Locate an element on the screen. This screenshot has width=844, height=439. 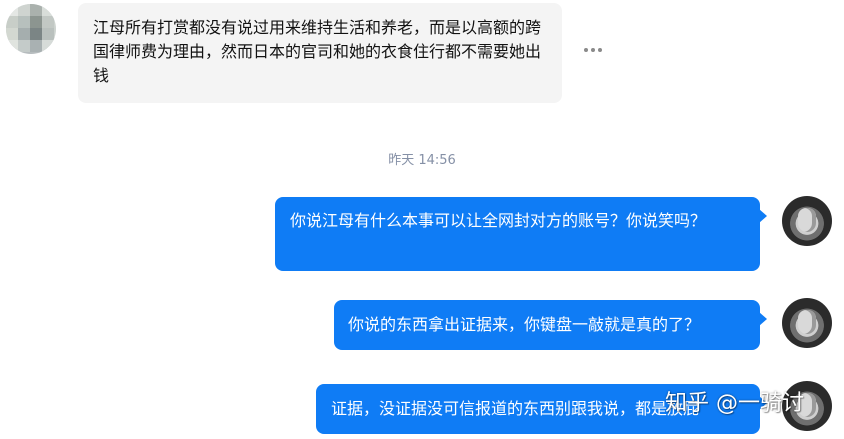
sender-avatar is located at coordinates (31, 29).